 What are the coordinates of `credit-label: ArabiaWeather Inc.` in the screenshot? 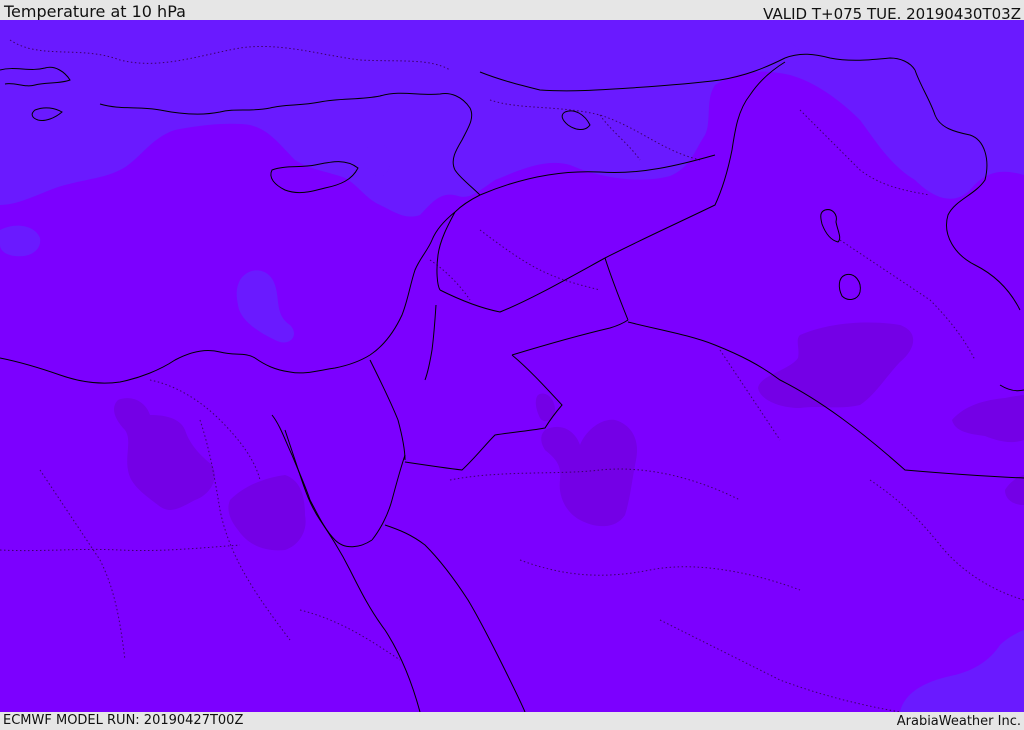 It's located at (958, 721).